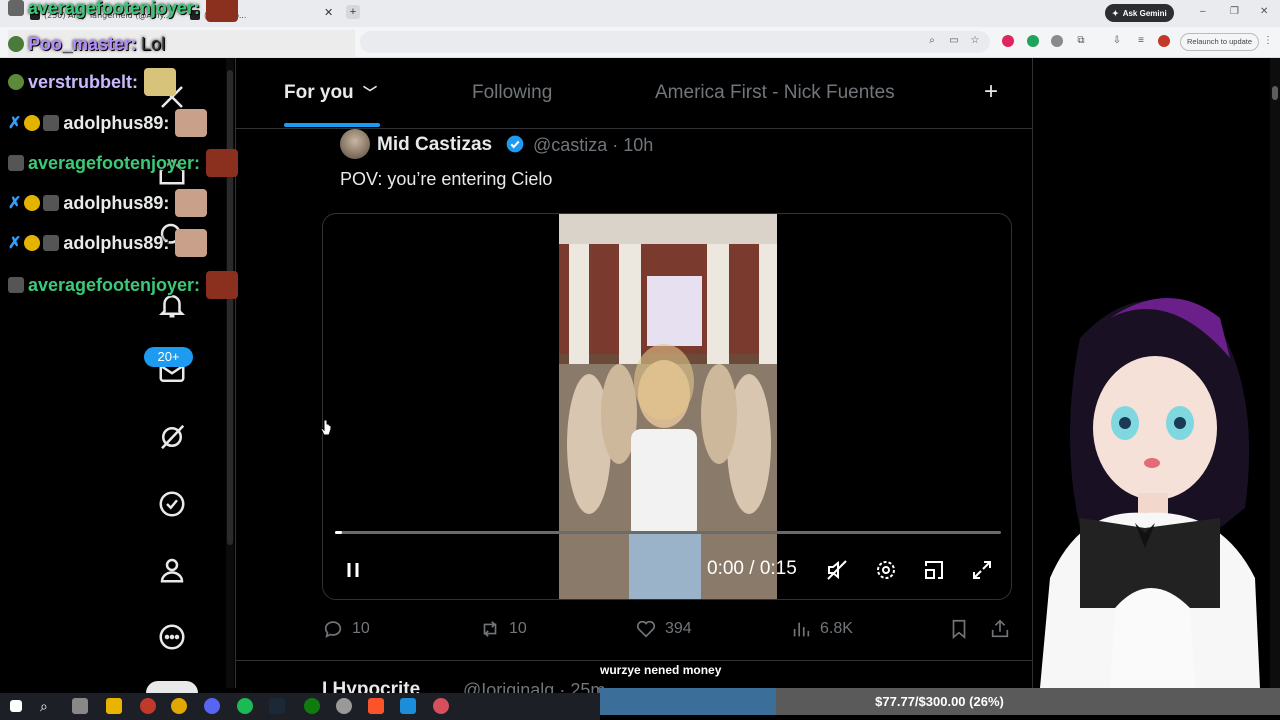  Describe the element at coordinates (361, 628) in the screenshot. I see `reply-count: 10` at that location.